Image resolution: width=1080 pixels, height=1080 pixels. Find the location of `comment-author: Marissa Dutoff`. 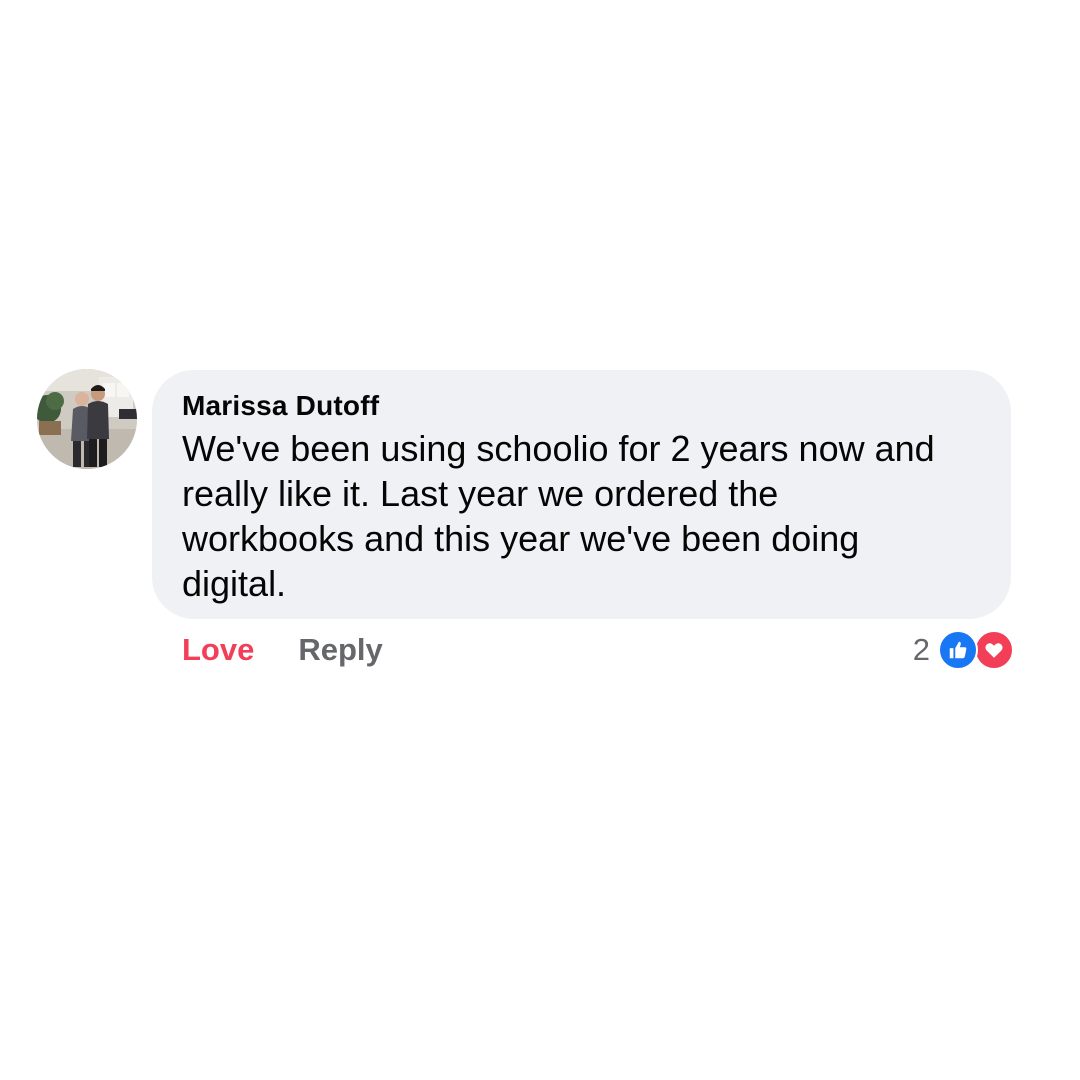

comment-author: Marissa Dutoff is located at coordinates (581, 406).